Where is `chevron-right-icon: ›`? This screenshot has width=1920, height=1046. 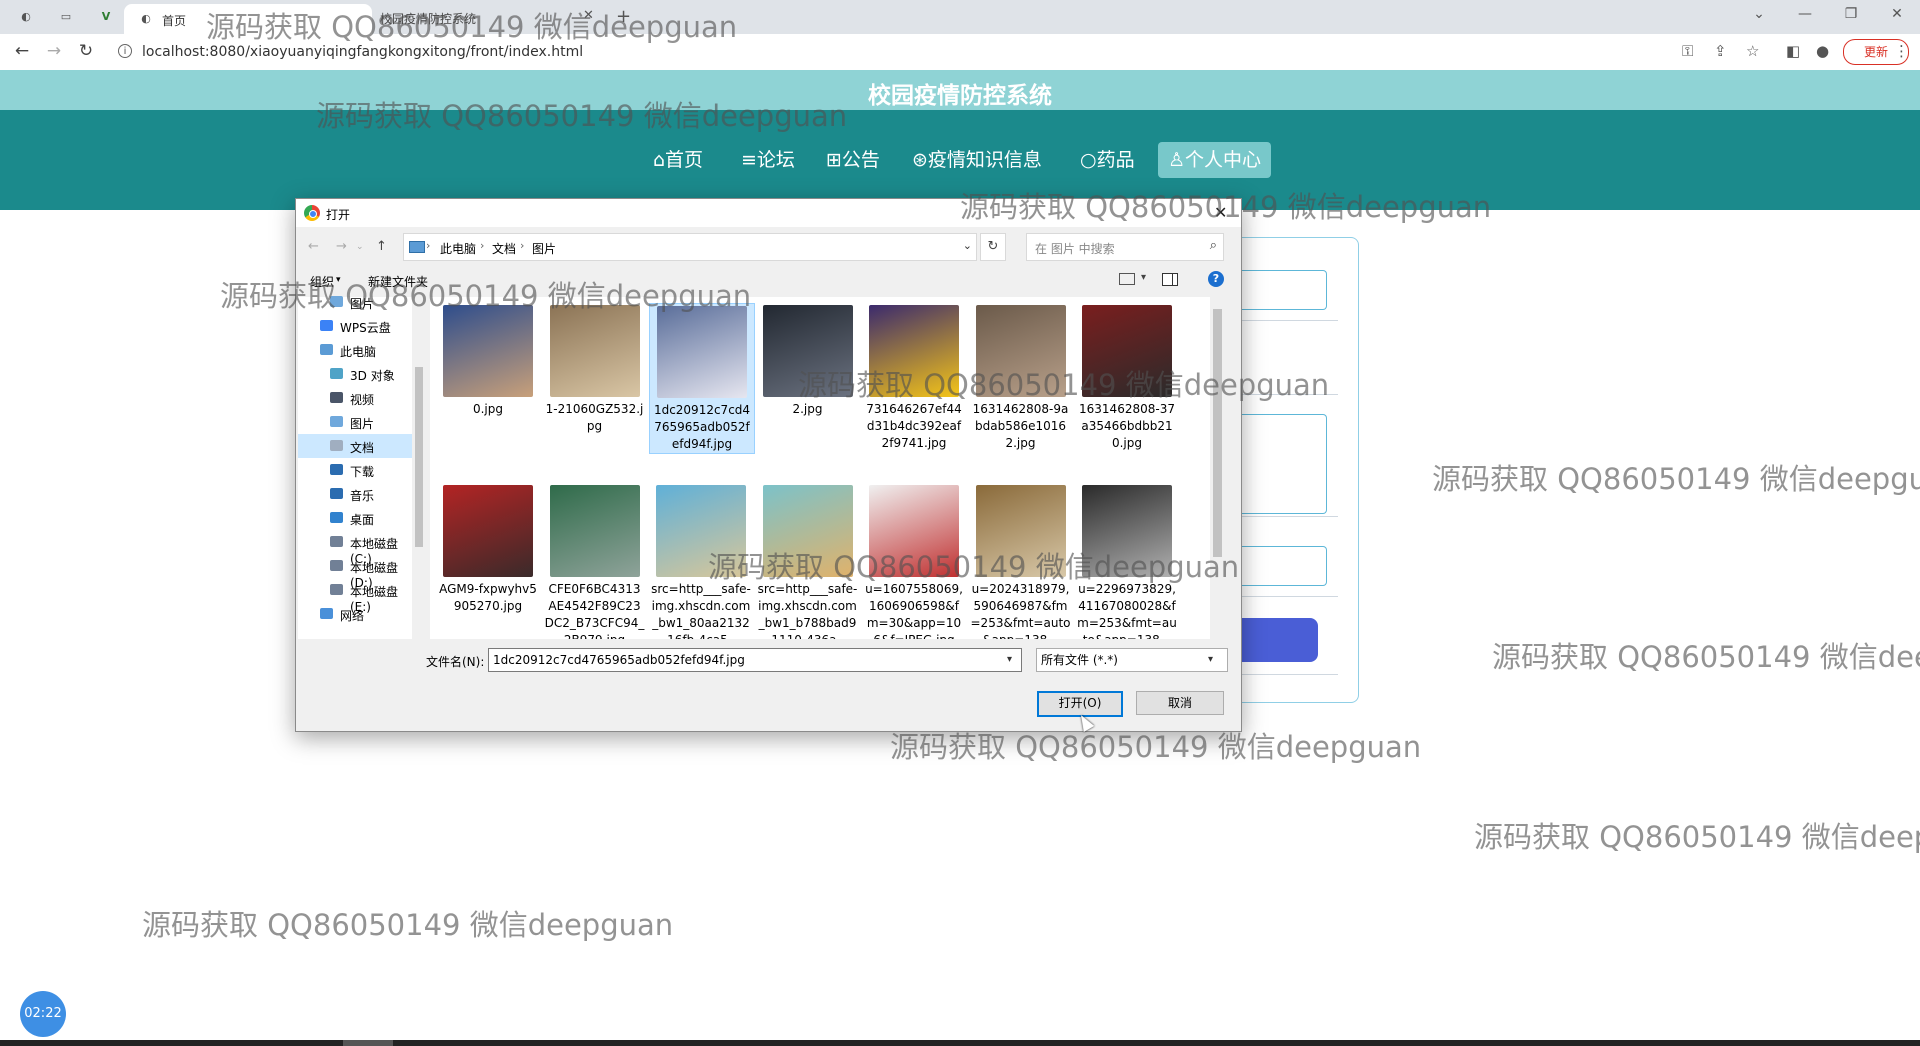
chevron-right-icon: › is located at coordinates (428, 245).